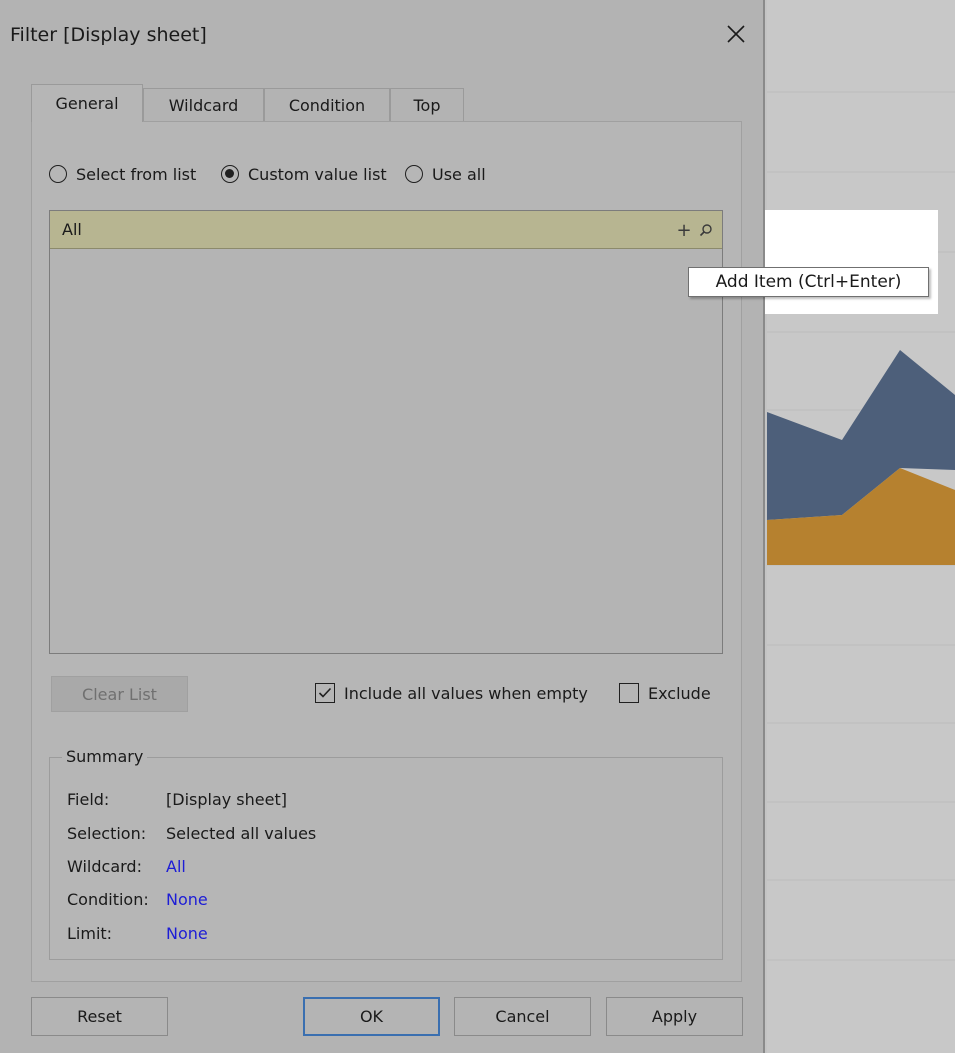 The image size is (955, 1053). I want to click on list-item-text: All, so click(72, 229).